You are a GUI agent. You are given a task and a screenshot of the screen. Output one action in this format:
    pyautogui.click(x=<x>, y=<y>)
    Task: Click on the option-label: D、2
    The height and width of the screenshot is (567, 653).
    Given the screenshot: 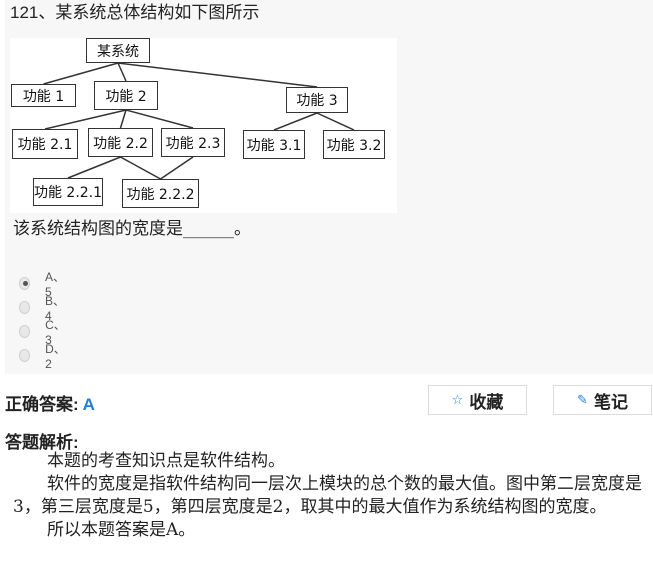 What is the action you would take?
    pyautogui.click(x=55, y=356)
    